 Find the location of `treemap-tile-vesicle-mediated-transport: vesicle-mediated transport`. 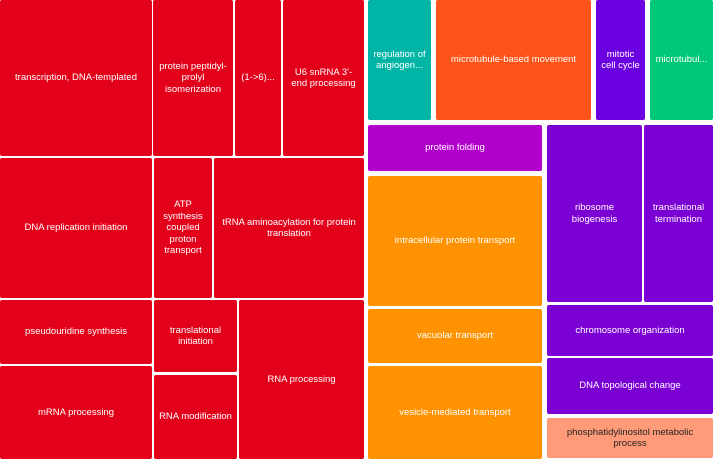

treemap-tile-vesicle-mediated-transport: vesicle-mediated transport is located at coordinates (455, 412).